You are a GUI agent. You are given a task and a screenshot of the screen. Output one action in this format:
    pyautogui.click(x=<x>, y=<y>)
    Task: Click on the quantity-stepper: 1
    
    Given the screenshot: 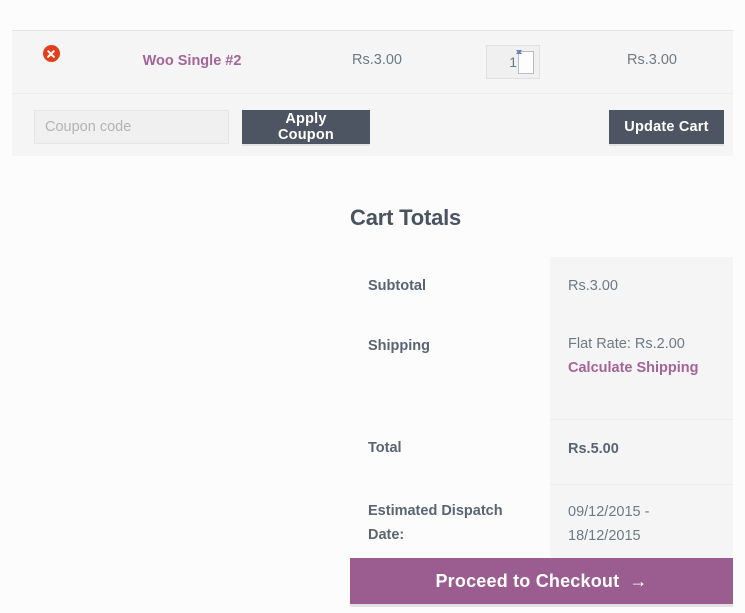 What is the action you would take?
    pyautogui.click(x=513, y=62)
    